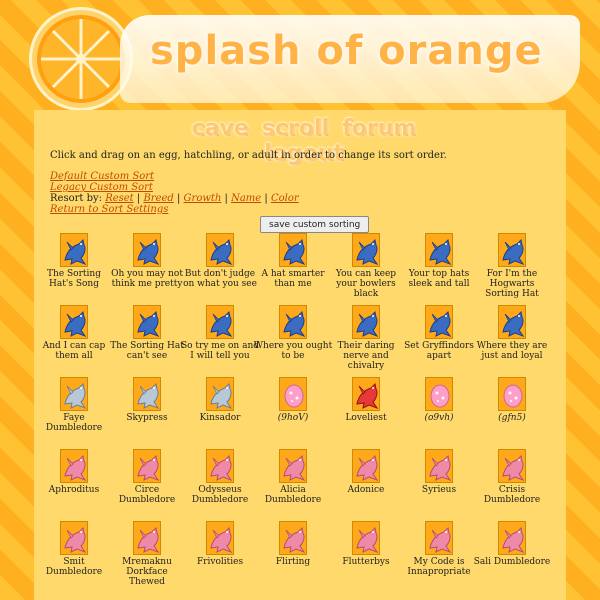 The height and width of the screenshot is (600, 600). Describe the element at coordinates (158, 198) in the screenshot. I see `resort-breed-link: Breed` at that location.